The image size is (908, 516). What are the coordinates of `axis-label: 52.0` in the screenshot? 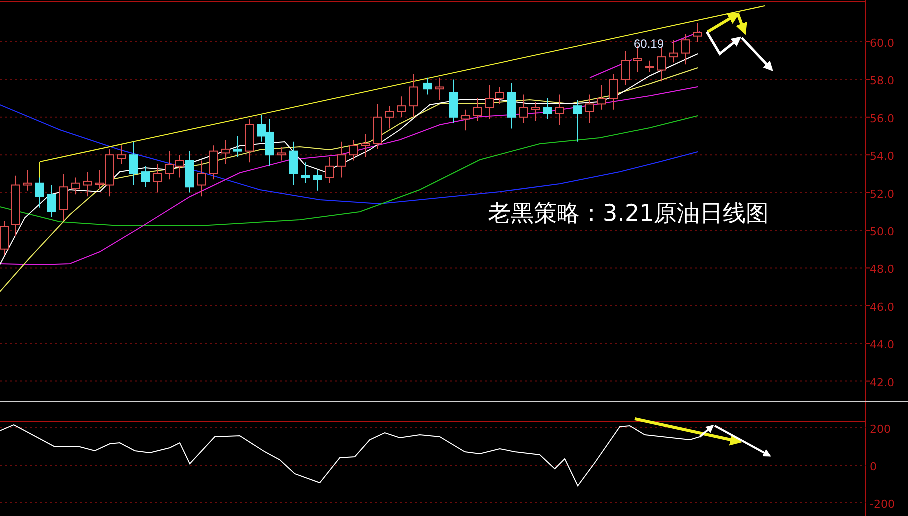 It's located at (882, 194).